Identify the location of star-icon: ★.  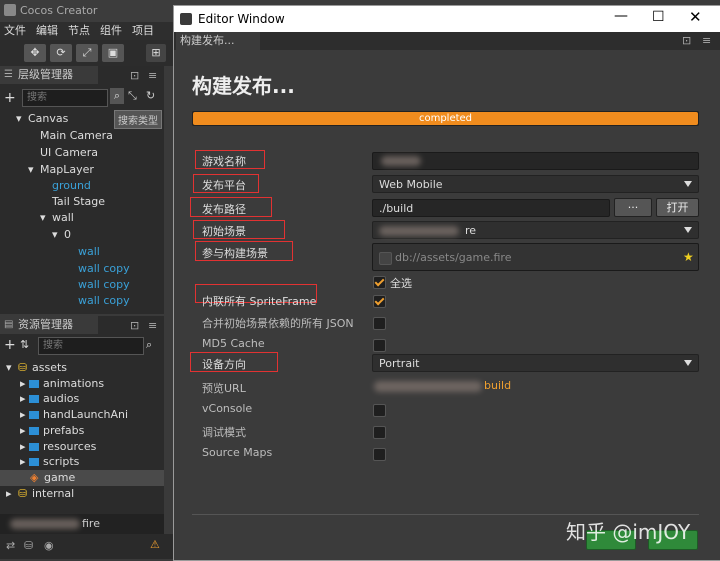
(688, 257).